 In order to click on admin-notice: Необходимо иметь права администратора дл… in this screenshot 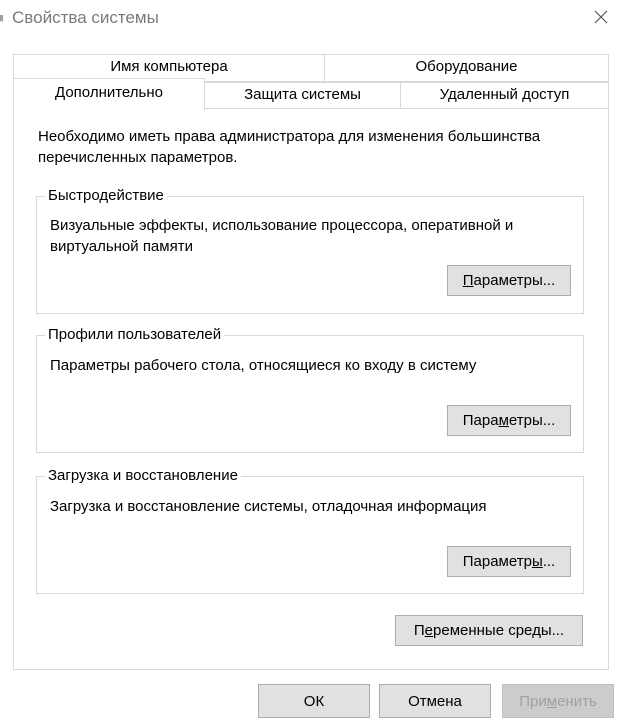, I will do `click(289, 147)`.